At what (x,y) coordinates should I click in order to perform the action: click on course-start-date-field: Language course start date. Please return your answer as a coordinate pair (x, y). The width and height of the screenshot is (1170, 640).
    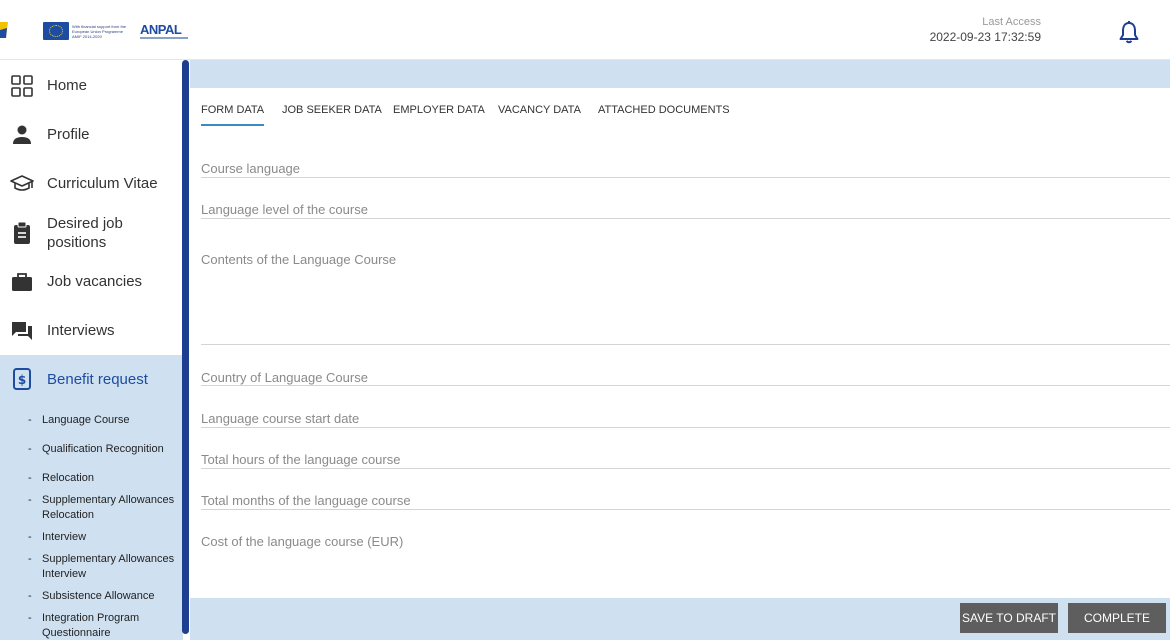
    Looking at the image, I should click on (685, 419).